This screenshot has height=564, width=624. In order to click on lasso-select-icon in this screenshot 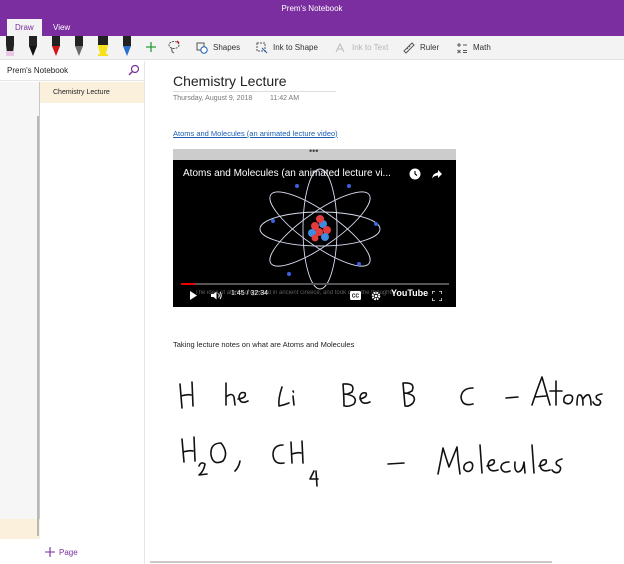, I will do `click(174, 47)`.